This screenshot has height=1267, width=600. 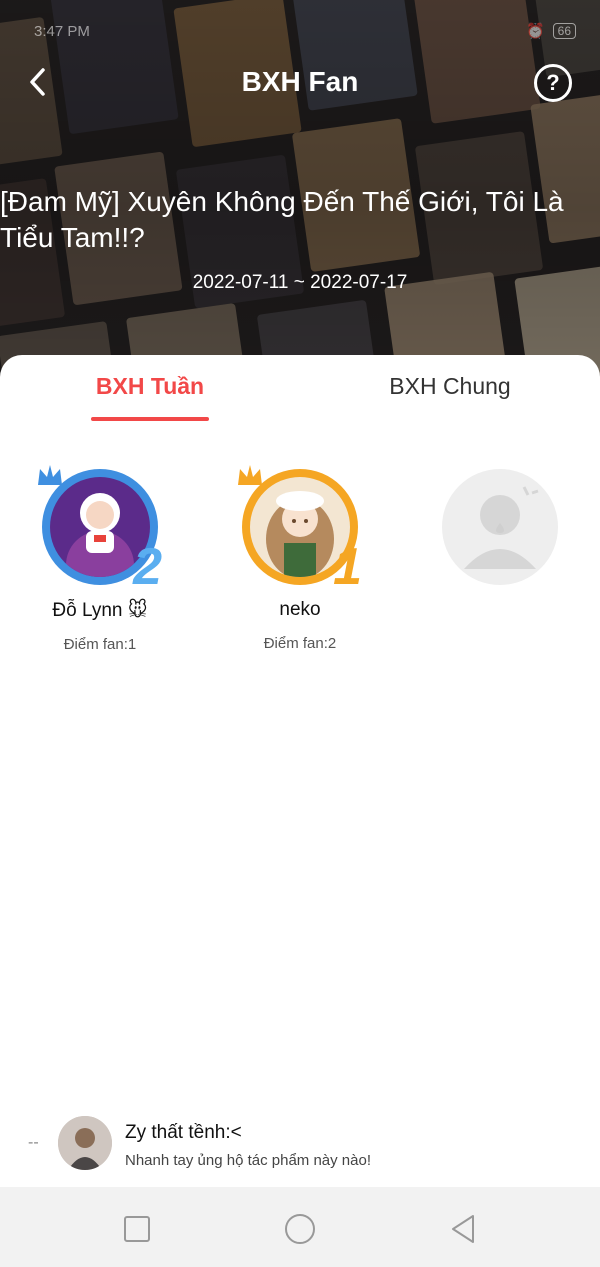 What do you see at coordinates (300, 282) in the screenshot?
I see `date-range: 2022-07-11 ~ 2022-07-17` at bounding box center [300, 282].